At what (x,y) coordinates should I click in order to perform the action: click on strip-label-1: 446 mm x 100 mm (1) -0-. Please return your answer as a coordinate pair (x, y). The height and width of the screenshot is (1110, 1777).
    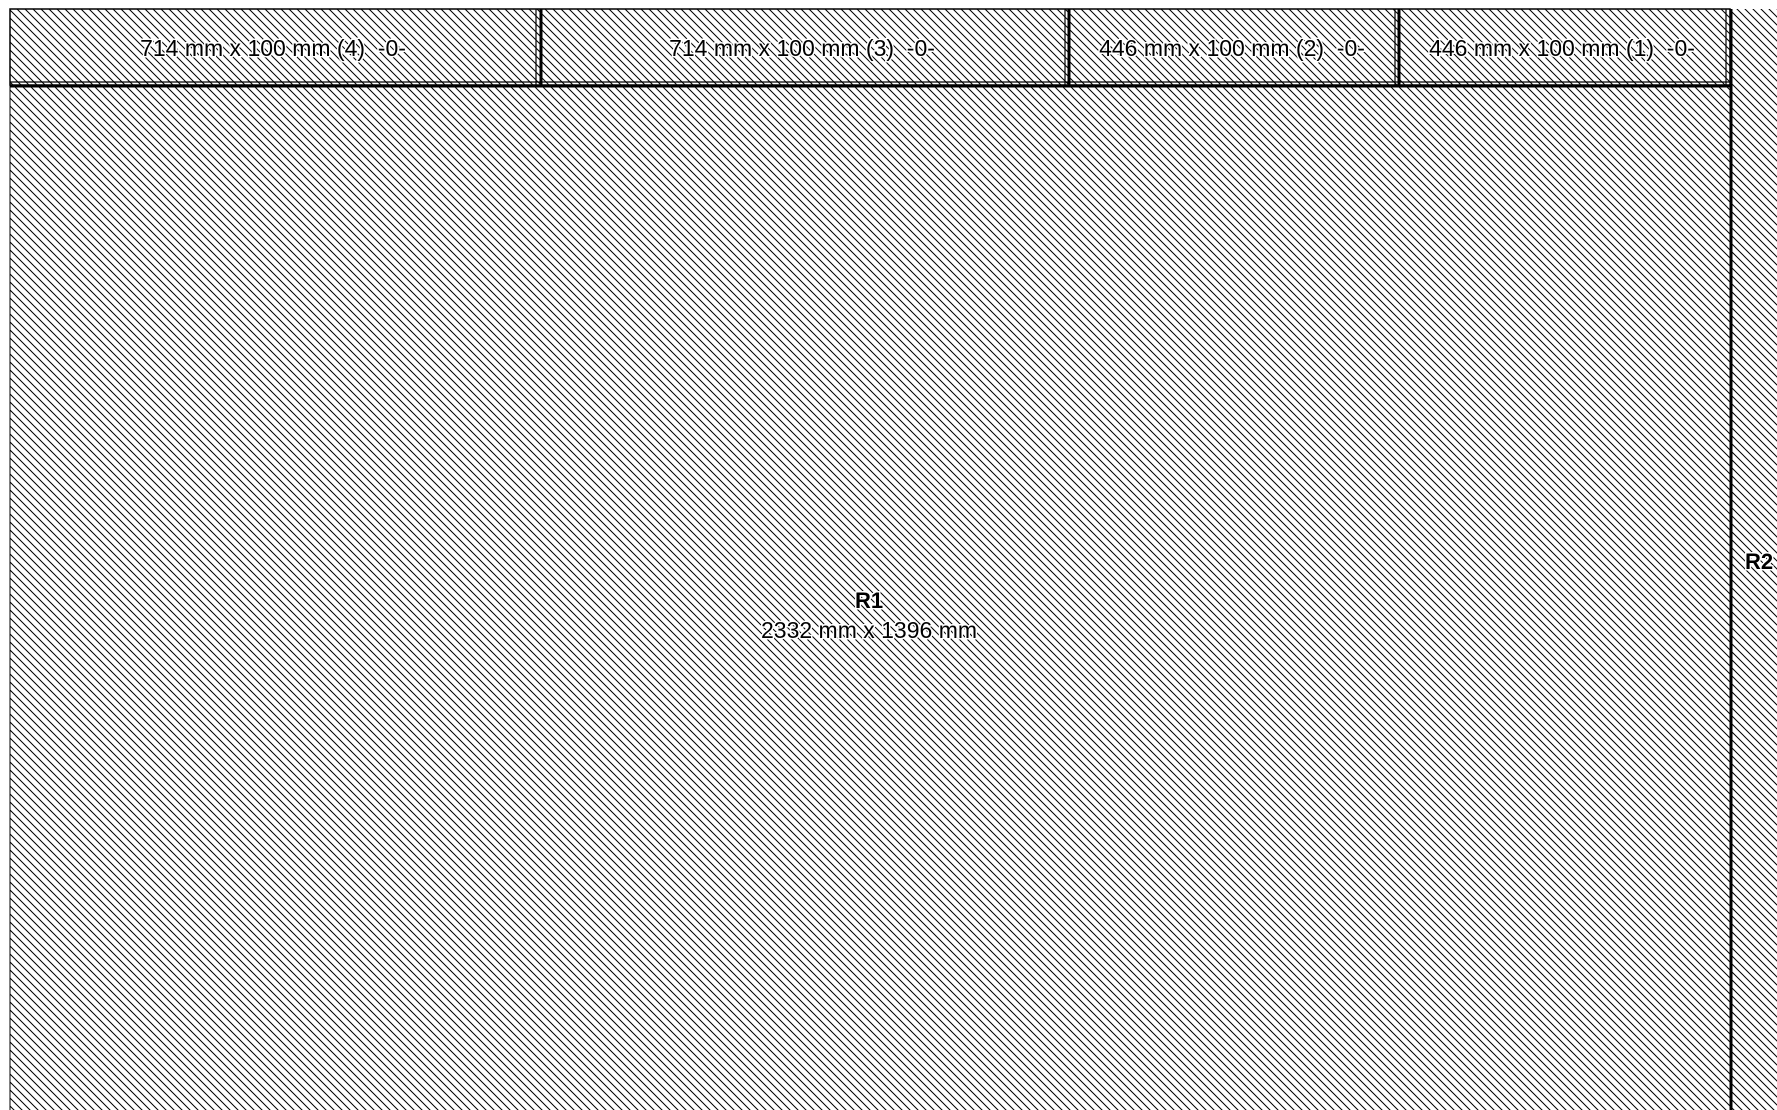
    Looking at the image, I should click on (1562, 48).